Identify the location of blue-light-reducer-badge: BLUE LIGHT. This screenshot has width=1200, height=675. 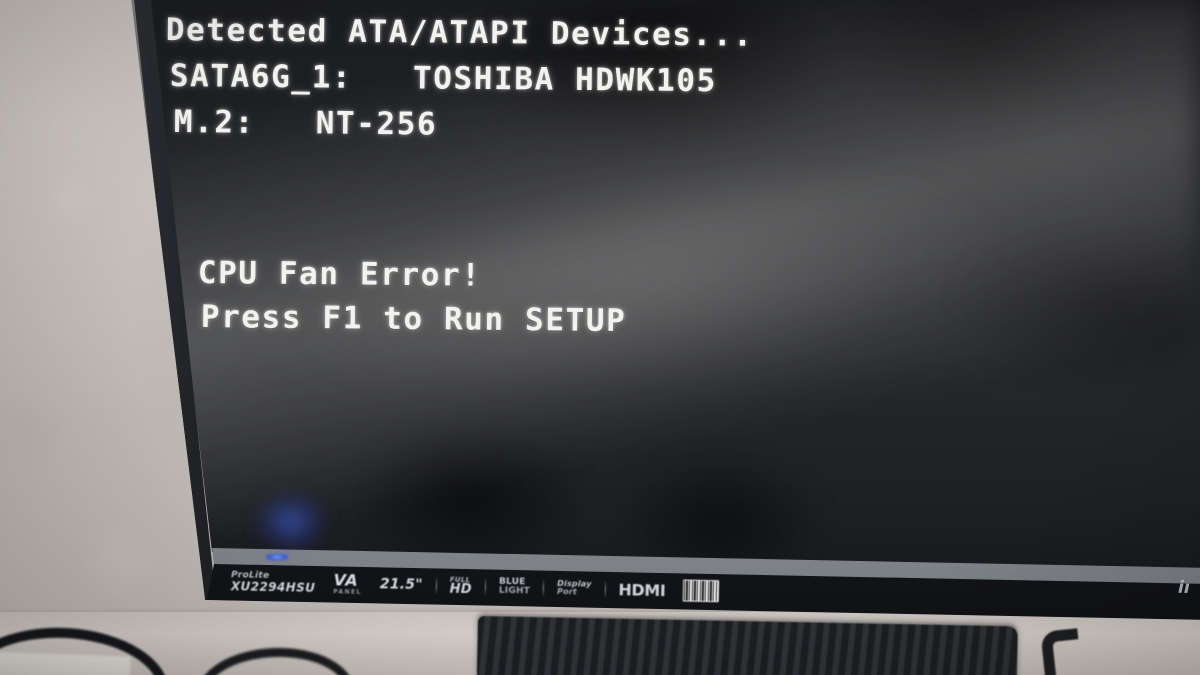
(515, 586).